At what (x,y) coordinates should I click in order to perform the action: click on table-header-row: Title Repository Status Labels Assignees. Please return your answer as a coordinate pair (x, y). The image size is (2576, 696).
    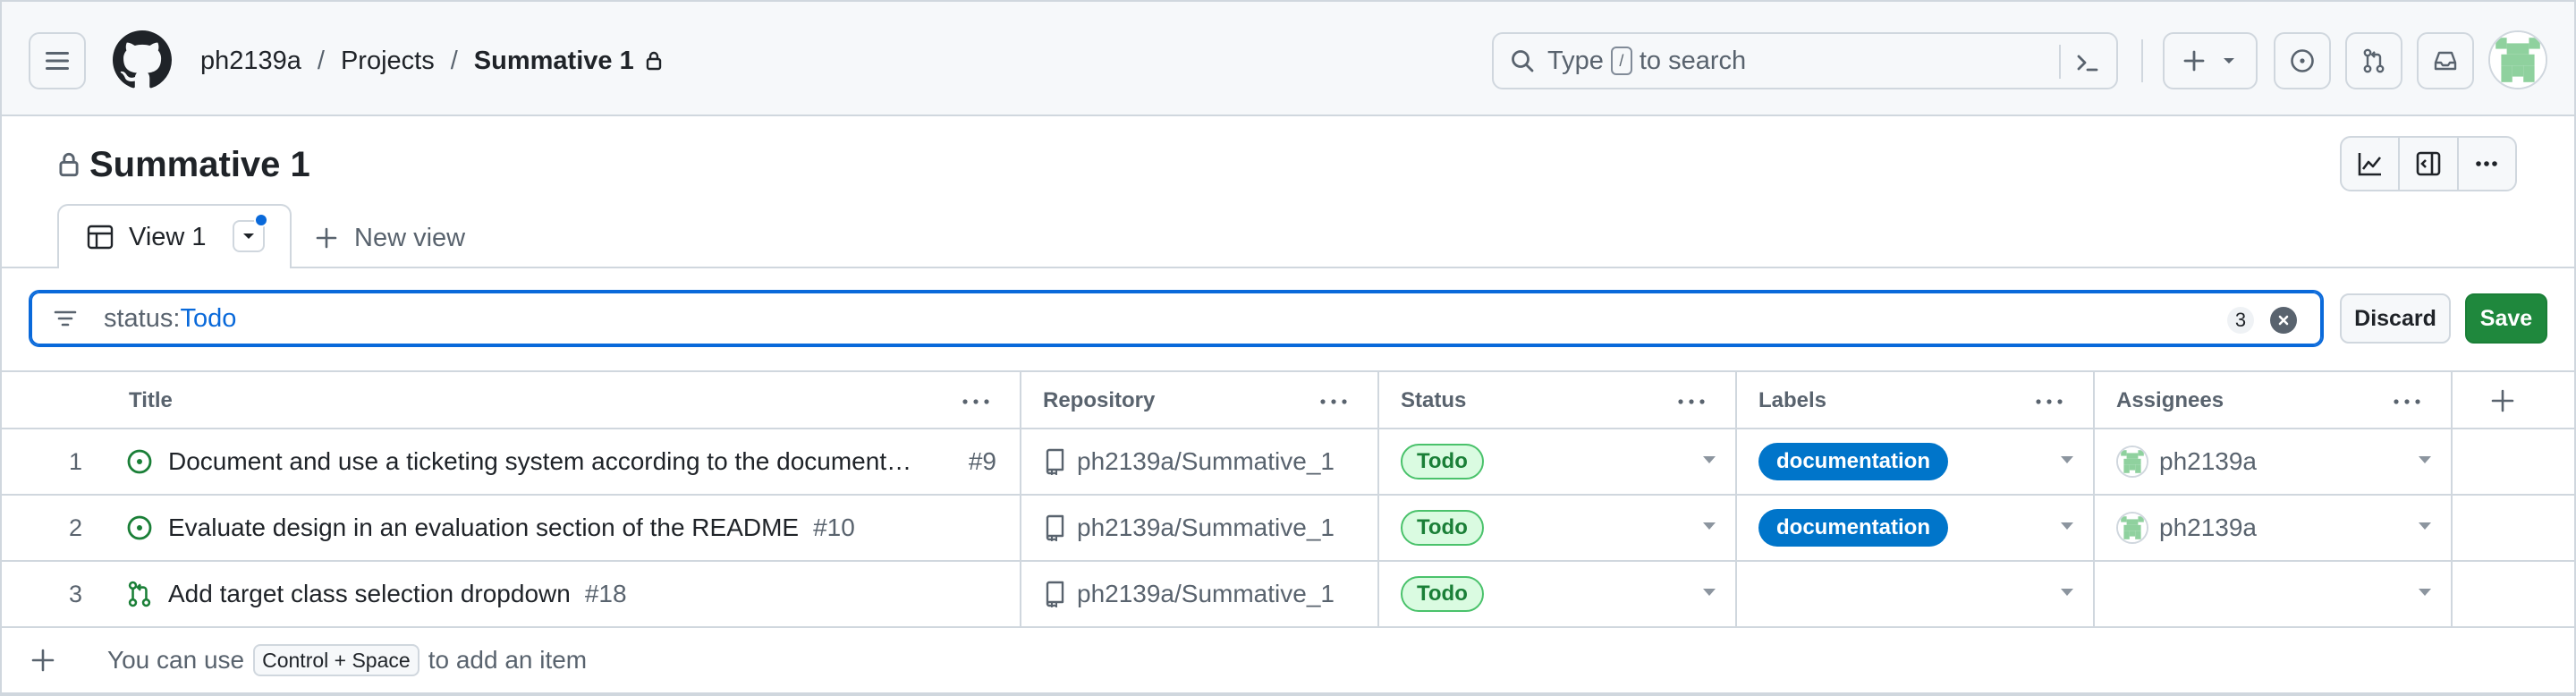
    Looking at the image, I should click on (1288, 399).